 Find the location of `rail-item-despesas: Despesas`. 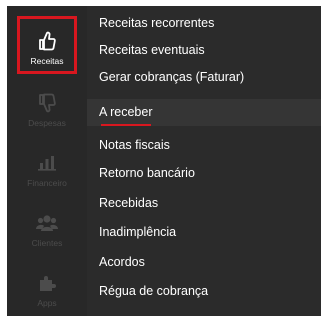

rail-item-despesas: Despesas is located at coordinates (47, 107).